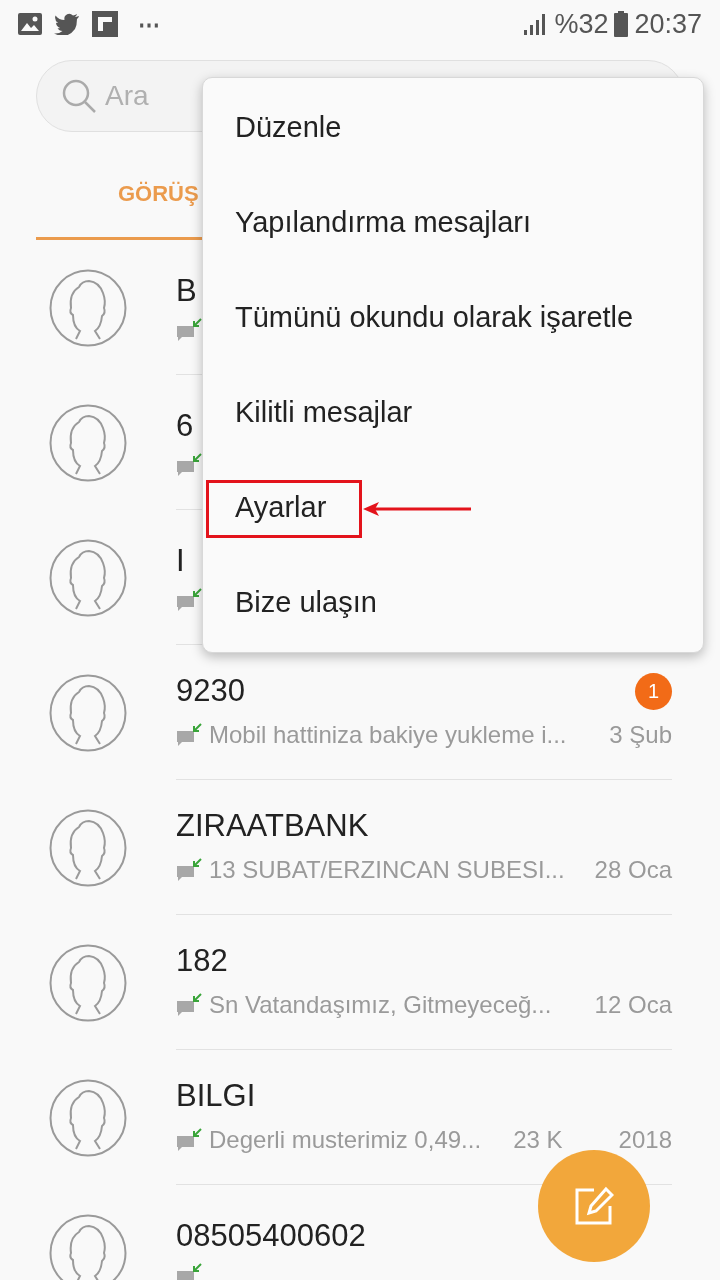  Describe the element at coordinates (67, 24) in the screenshot. I see `bird-icon` at that location.